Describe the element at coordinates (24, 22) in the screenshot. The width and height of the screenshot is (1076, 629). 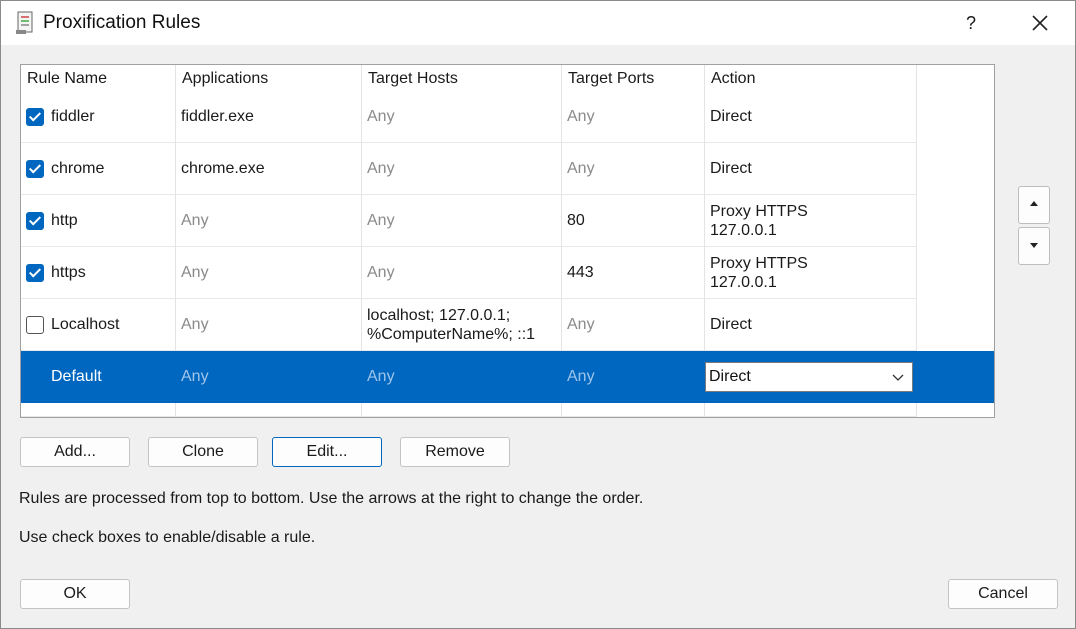
I see `document-icon` at that location.